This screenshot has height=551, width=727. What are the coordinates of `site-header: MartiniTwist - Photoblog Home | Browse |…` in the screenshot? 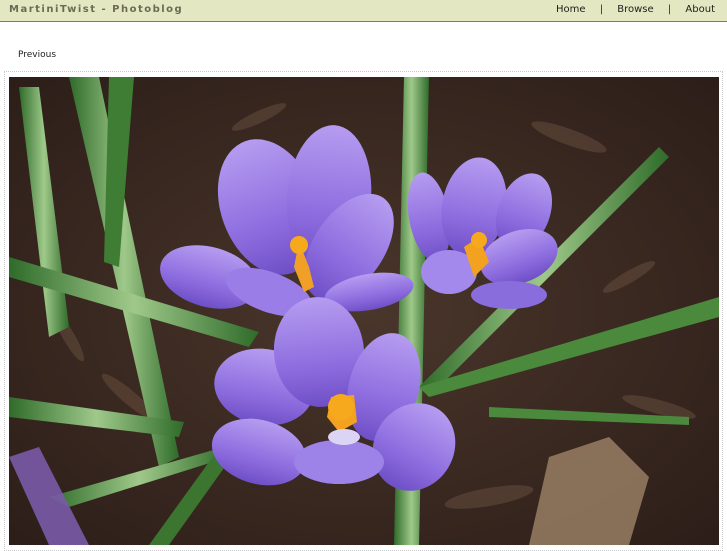 It's located at (363, 11).